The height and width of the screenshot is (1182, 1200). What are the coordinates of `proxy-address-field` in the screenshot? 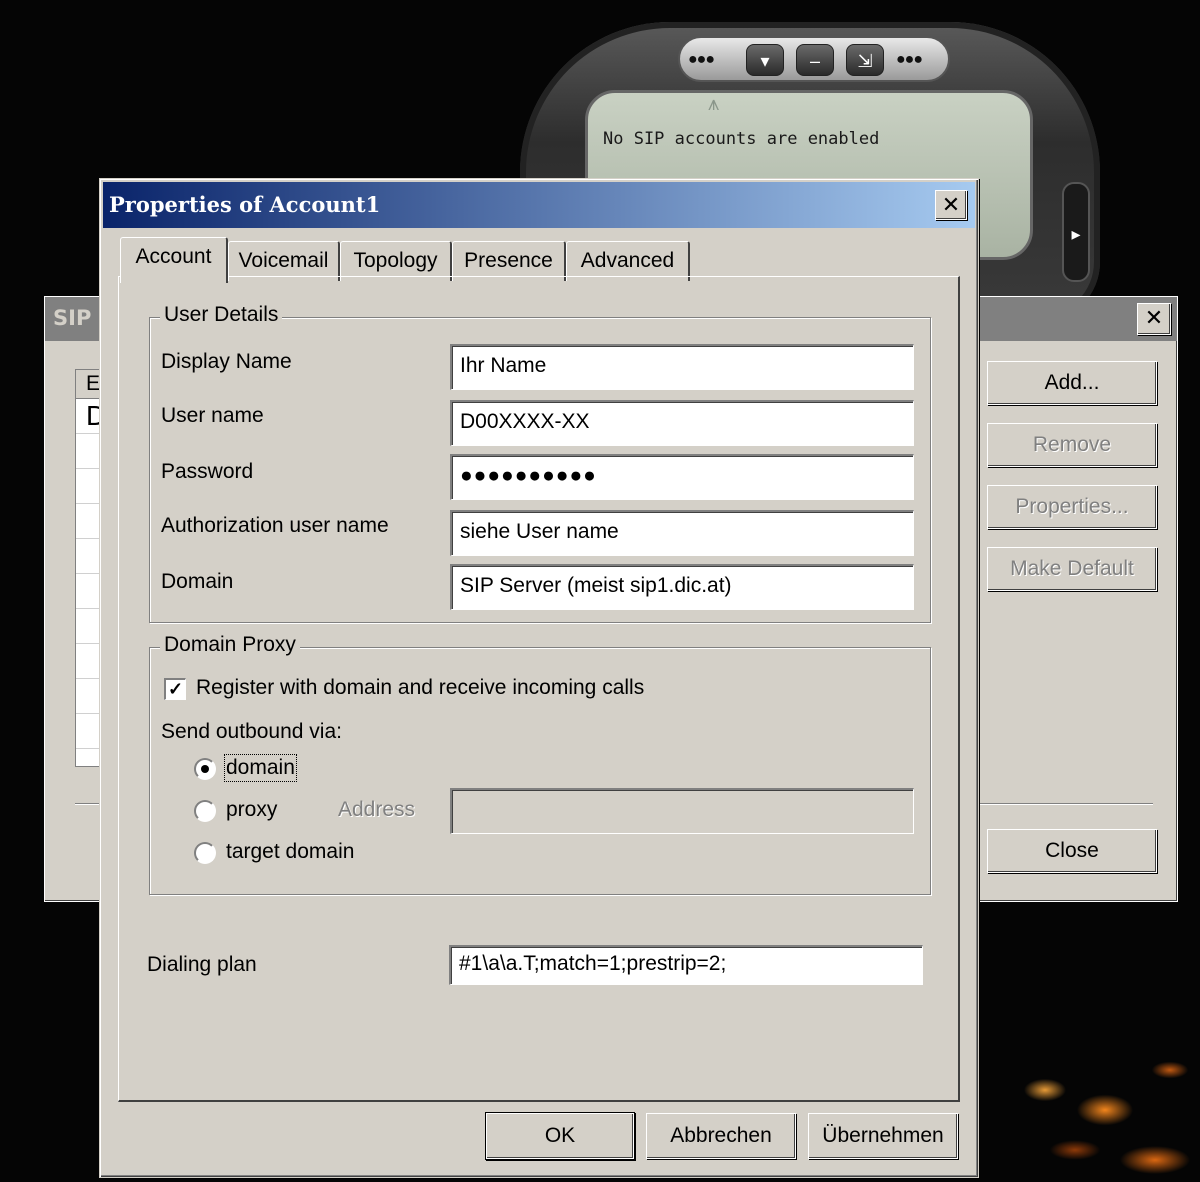 It's located at (682, 811).